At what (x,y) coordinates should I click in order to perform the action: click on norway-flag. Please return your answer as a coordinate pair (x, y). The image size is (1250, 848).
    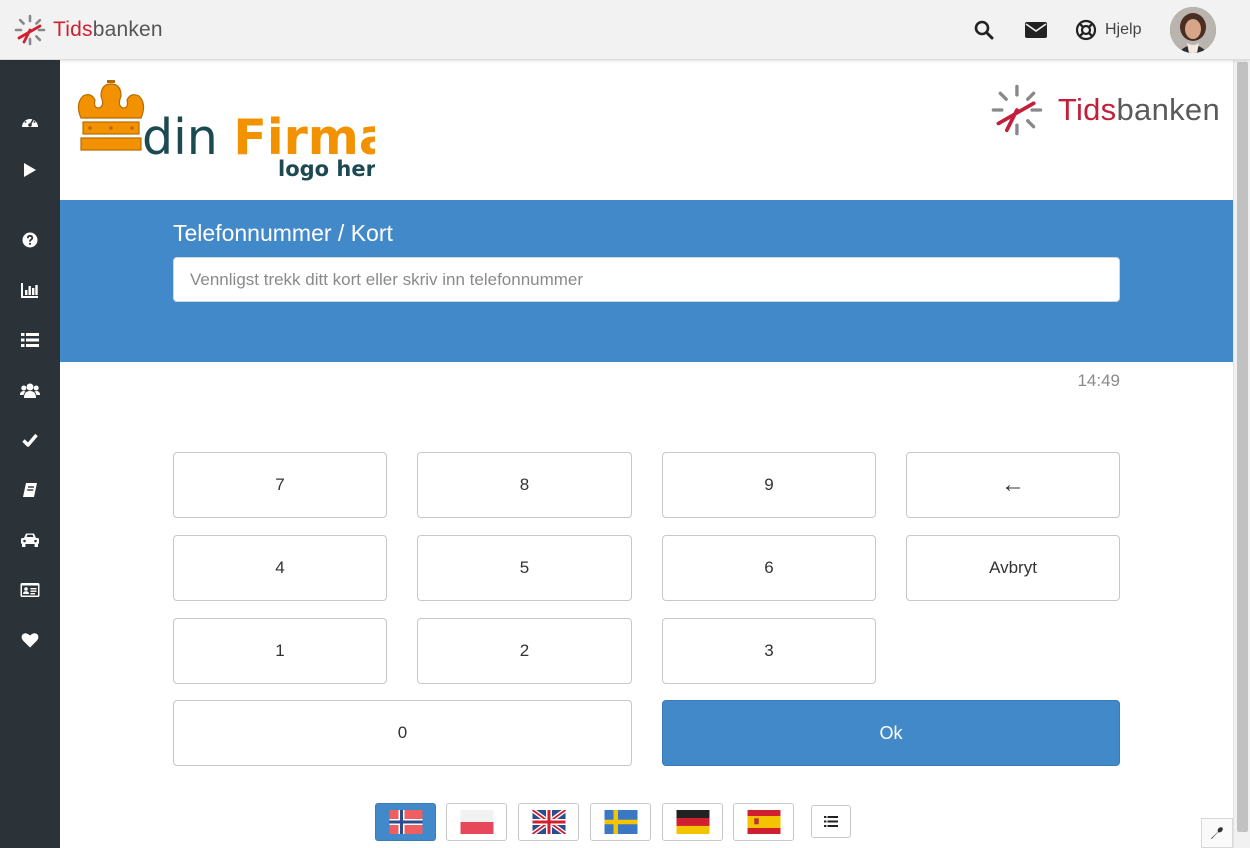
    Looking at the image, I should click on (405, 822).